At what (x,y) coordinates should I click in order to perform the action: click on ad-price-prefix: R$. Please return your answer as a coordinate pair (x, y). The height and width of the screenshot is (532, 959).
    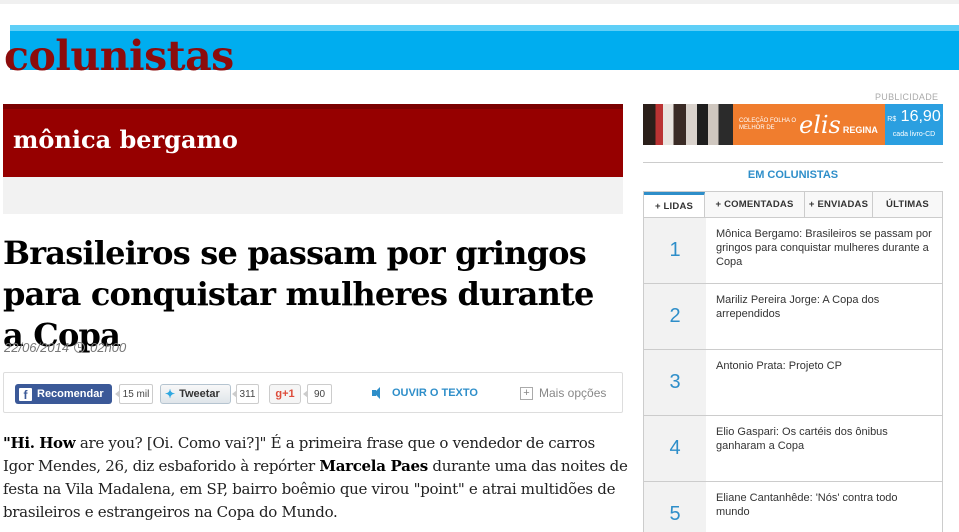
    Looking at the image, I should click on (892, 119).